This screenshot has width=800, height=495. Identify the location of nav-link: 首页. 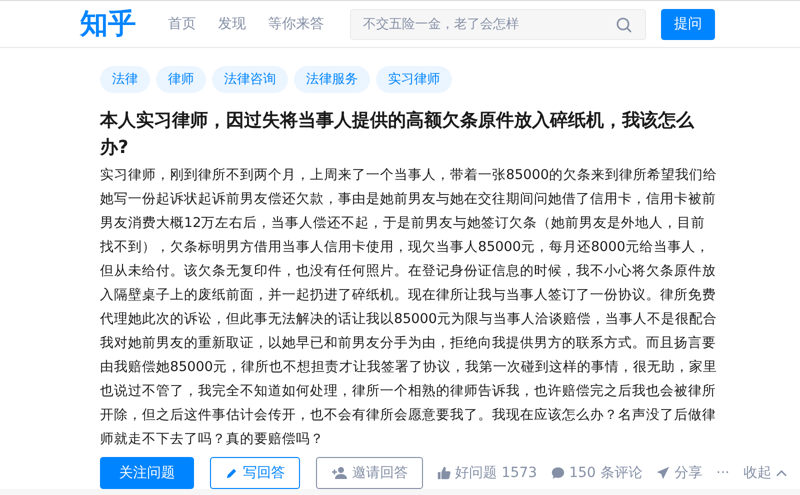
(182, 24).